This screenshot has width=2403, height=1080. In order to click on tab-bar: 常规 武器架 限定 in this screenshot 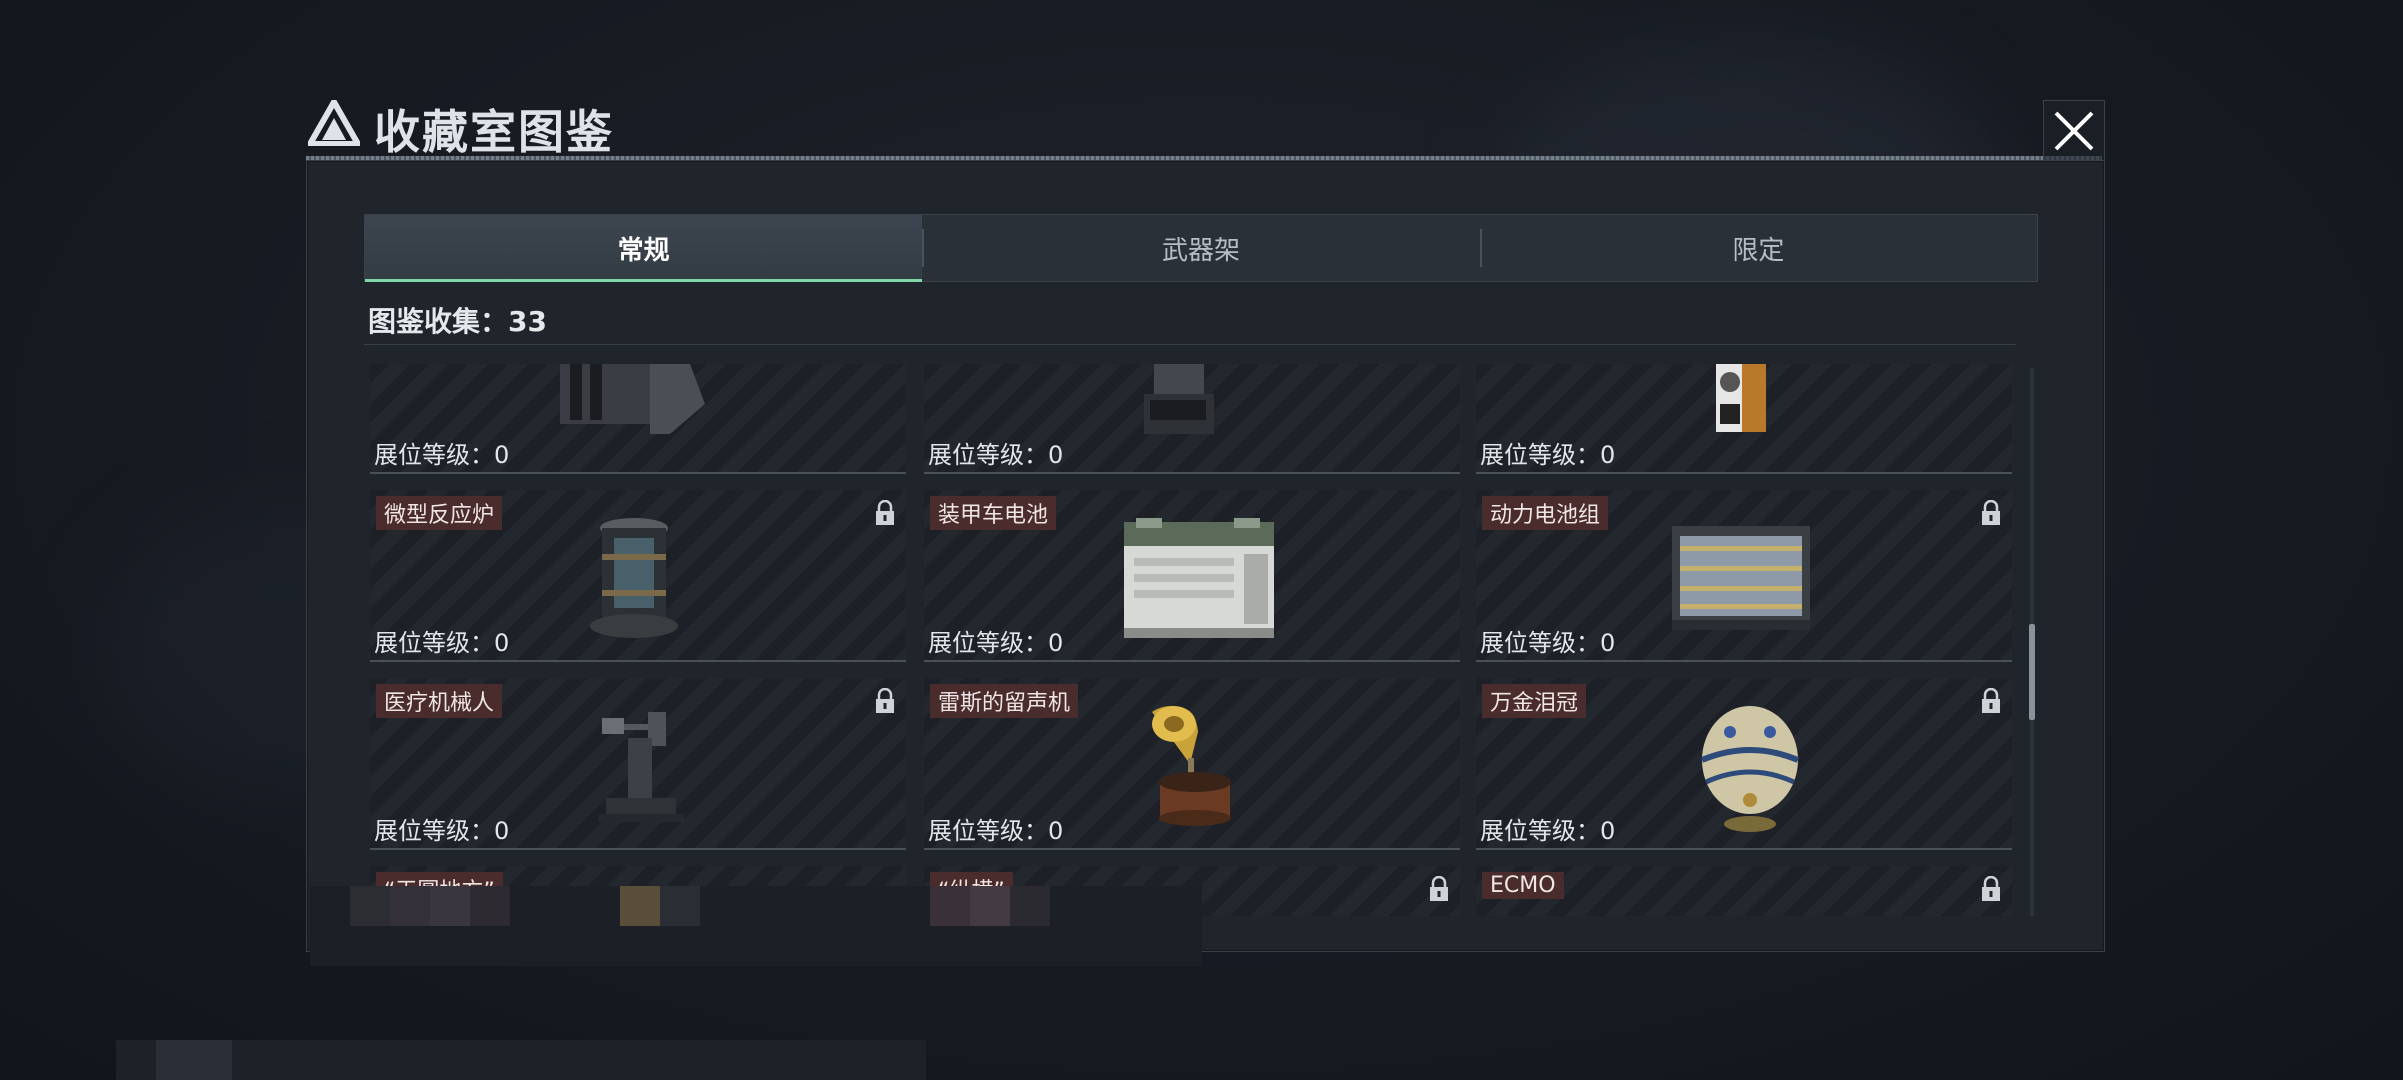, I will do `click(1201, 248)`.